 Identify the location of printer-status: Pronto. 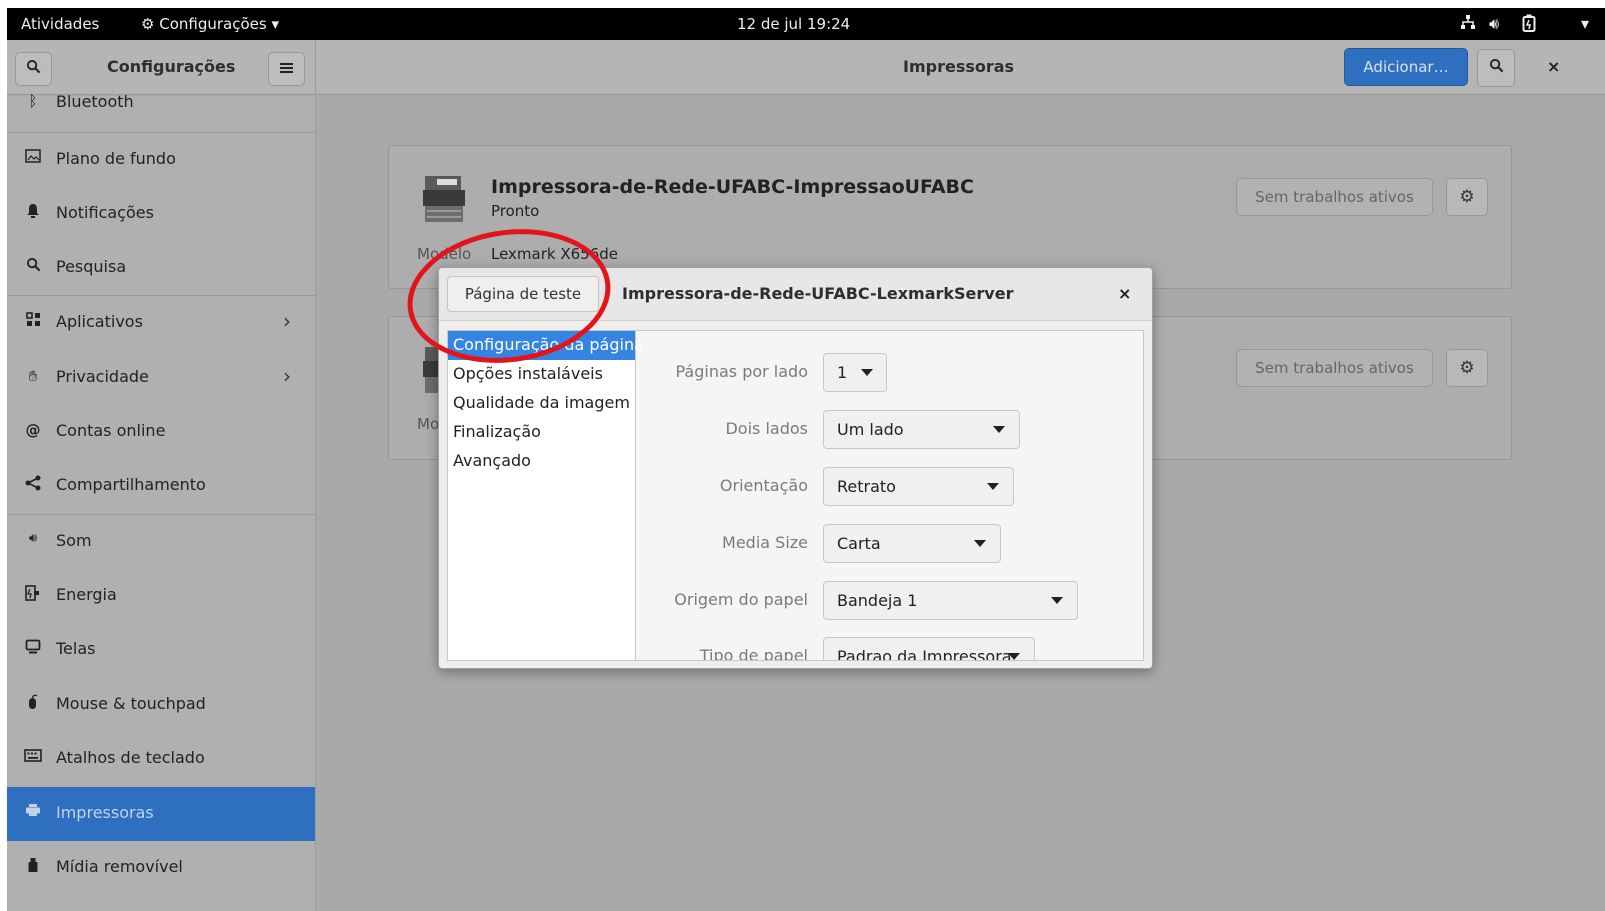
(515, 211).